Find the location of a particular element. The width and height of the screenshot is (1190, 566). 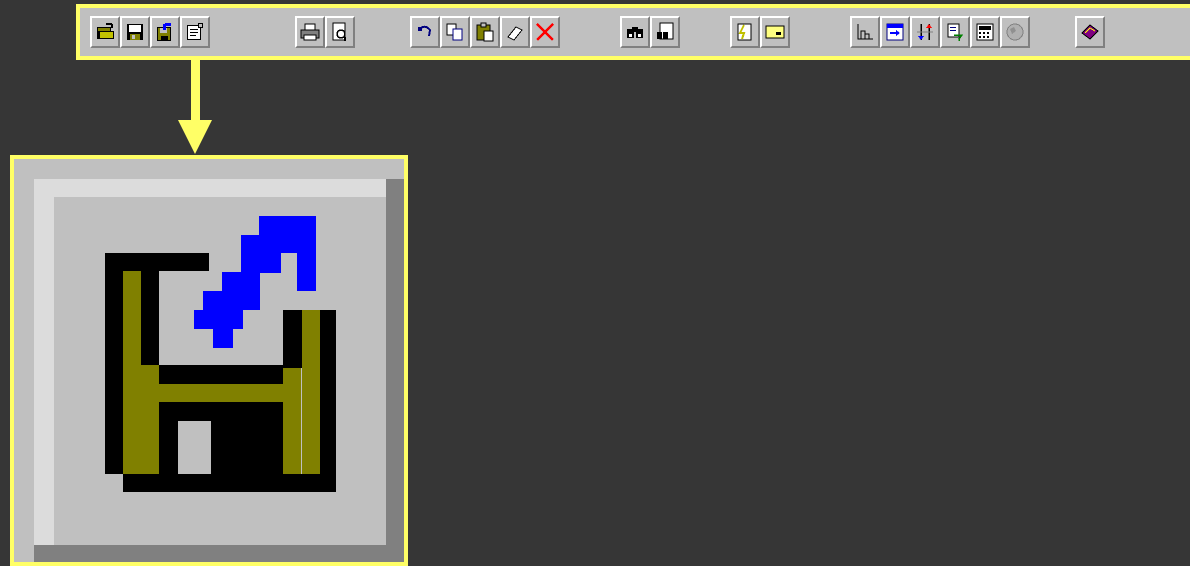

report-button is located at coordinates (745, 32).